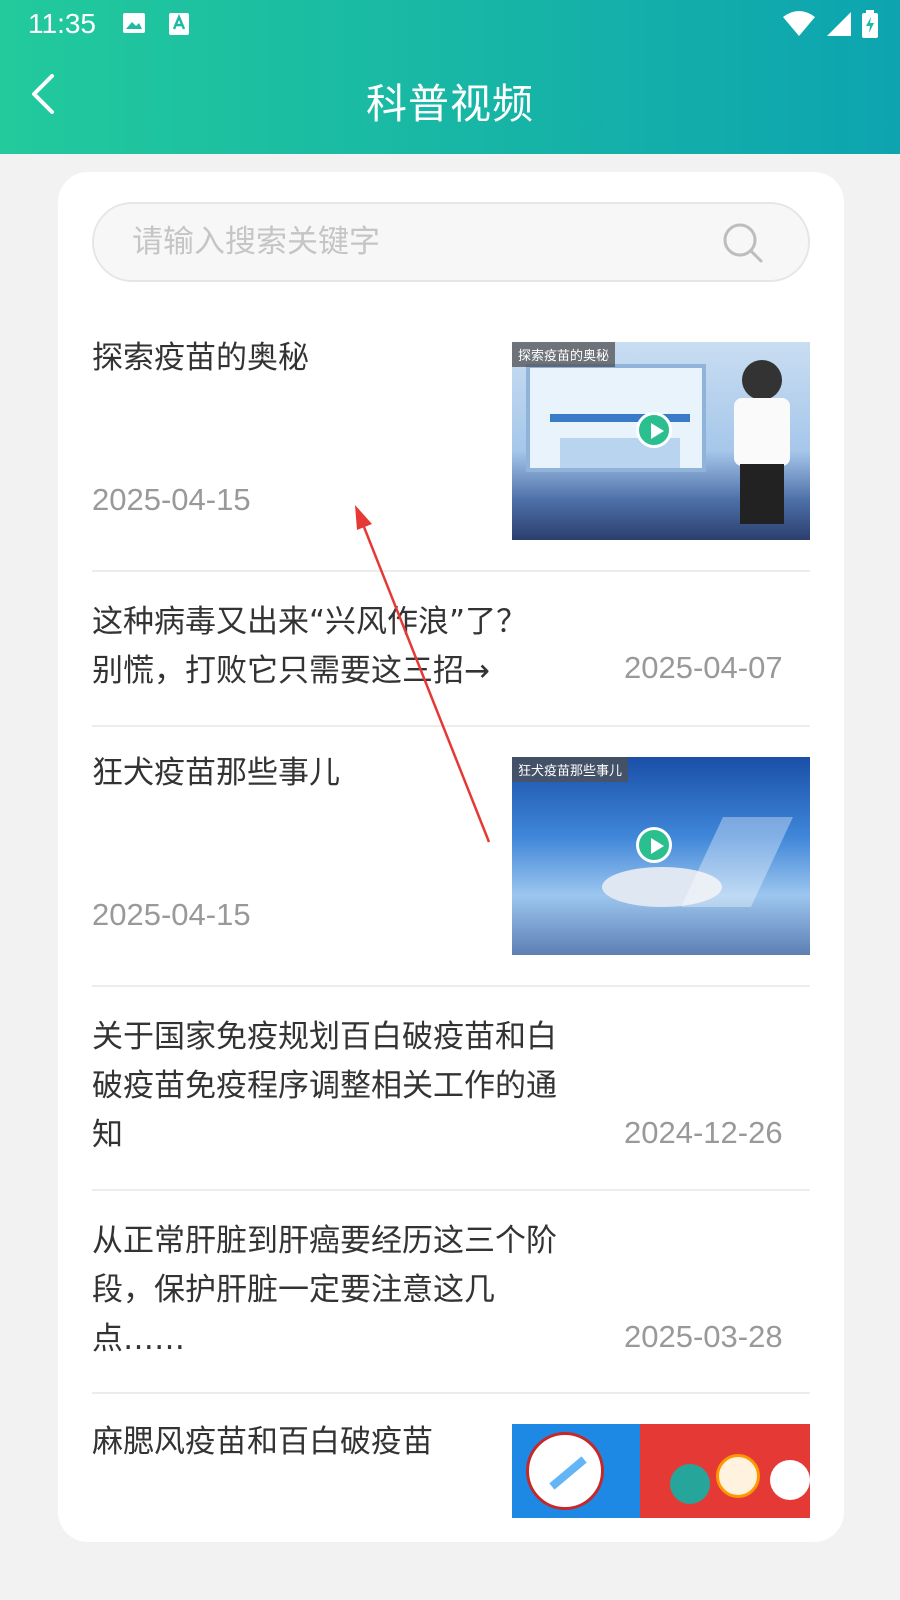 The height and width of the screenshot is (1600, 900). What do you see at coordinates (156, 24) in the screenshot?
I see `notification-icons` at bounding box center [156, 24].